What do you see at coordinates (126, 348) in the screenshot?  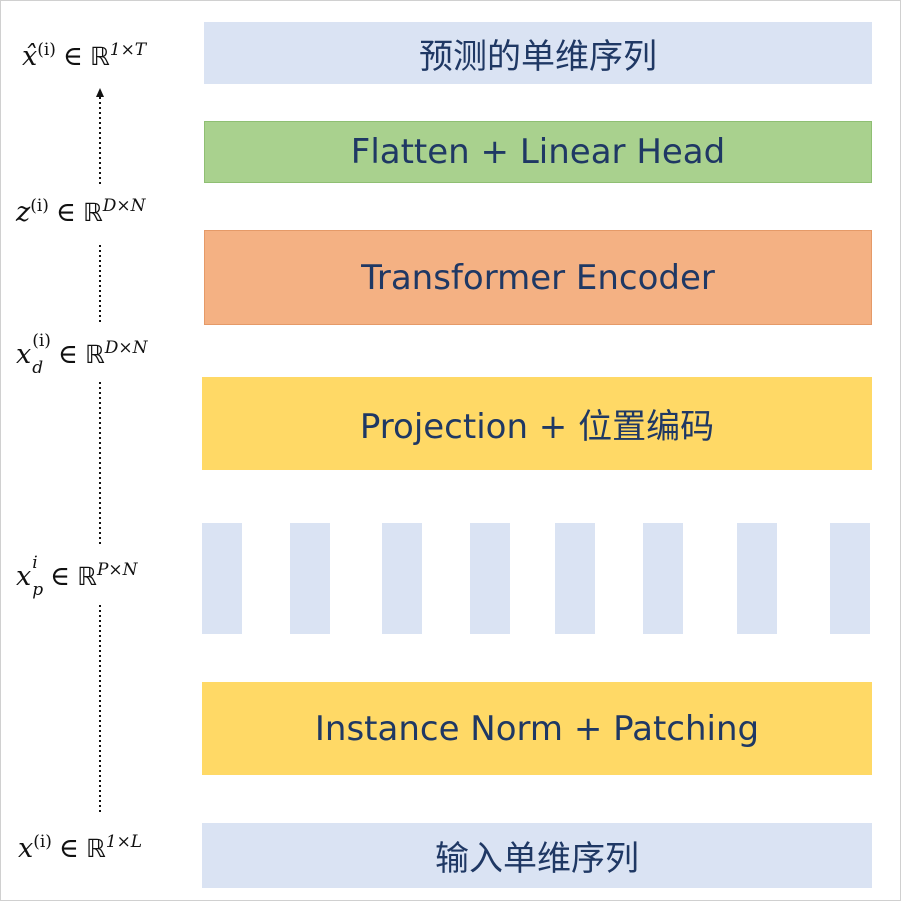 I see `label-xd-dim: D×N` at bounding box center [126, 348].